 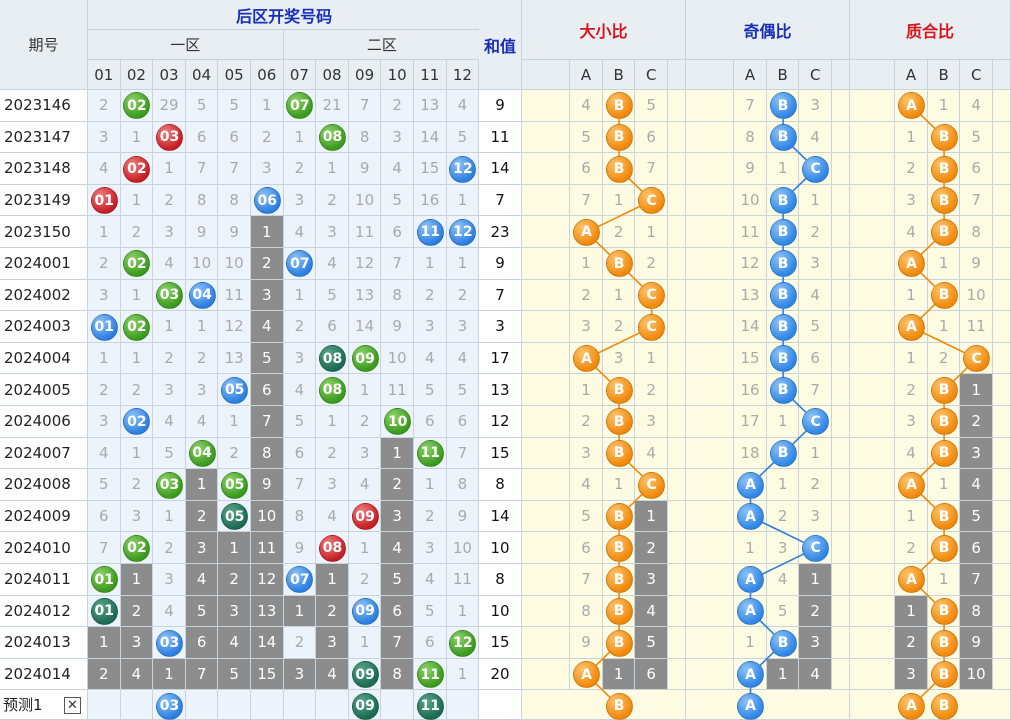 What do you see at coordinates (976, 548) in the screenshot?
I see `ratio-omission: 6` at bounding box center [976, 548].